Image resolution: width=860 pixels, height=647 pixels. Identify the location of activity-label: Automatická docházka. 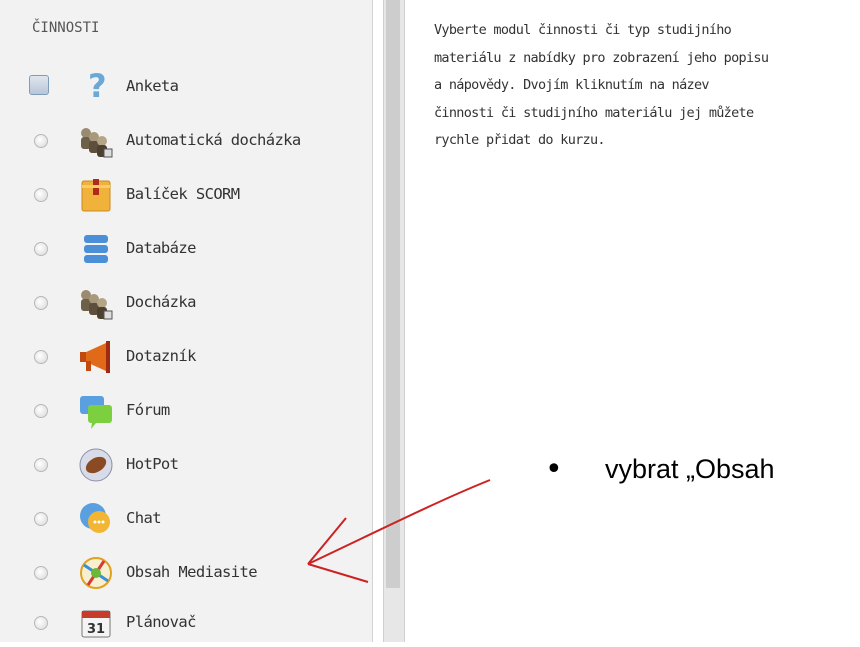
(213, 140).